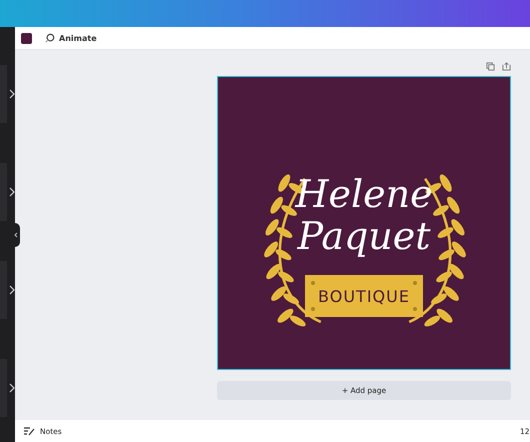 The width and height of the screenshot is (530, 442). Describe the element at coordinates (364, 194) in the screenshot. I see `brand-name: Helene` at that location.